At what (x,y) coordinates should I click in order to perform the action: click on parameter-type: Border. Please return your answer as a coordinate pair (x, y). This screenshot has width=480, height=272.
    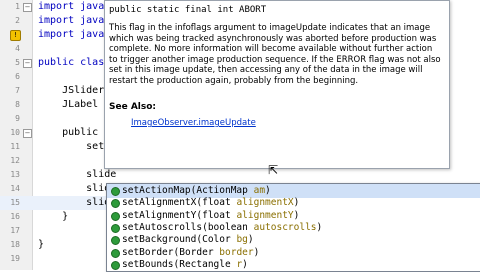
    Looking at the image, I should click on (196, 252).